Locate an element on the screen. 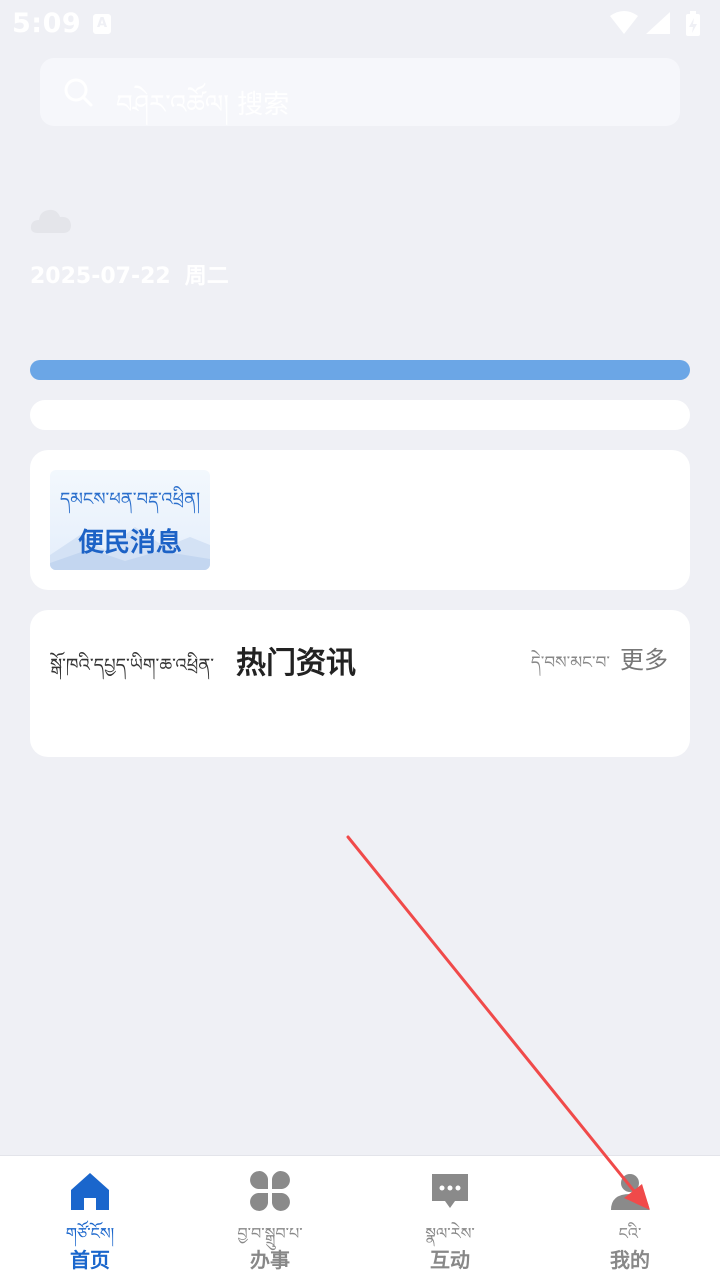 The height and width of the screenshot is (1281, 720). nav-item-services: བྱ་བ་སྒྲུབ་པ་ 办事 is located at coordinates (270, 1218).